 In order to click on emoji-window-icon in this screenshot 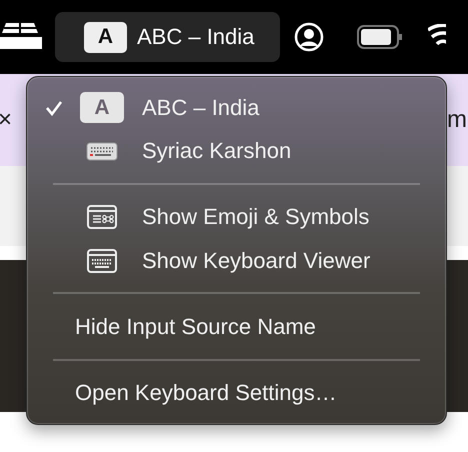, I will do `click(102, 217)`.